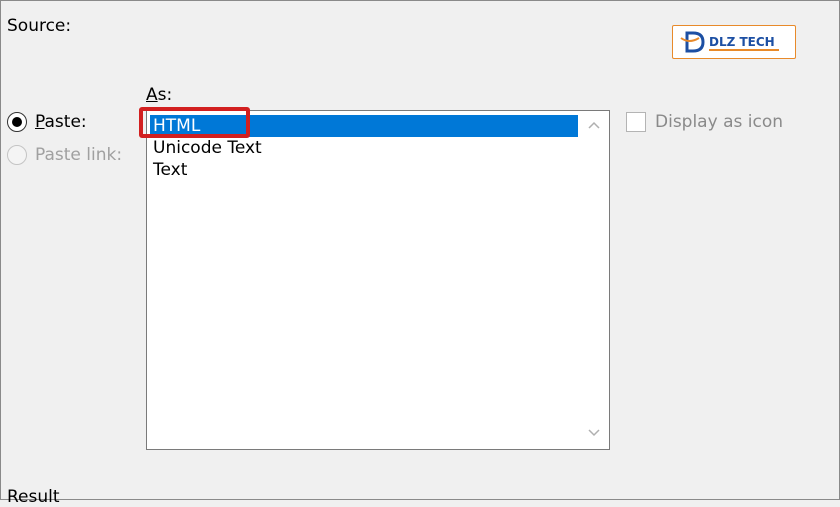 The image size is (840, 507). I want to click on dlz-tech-logo: DLZ TECH, so click(734, 42).